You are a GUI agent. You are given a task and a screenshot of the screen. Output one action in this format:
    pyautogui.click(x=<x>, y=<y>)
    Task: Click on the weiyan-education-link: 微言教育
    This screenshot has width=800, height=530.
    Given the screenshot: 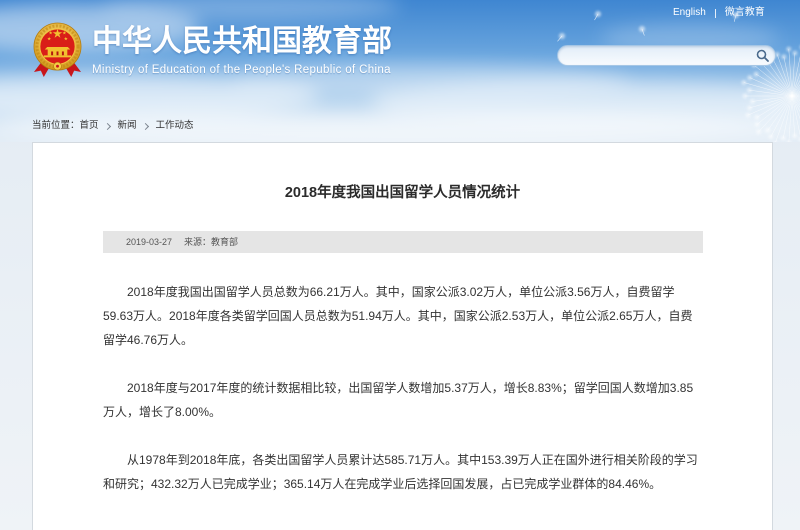 What is the action you would take?
    pyautogui.click(x=745, y=13)
    